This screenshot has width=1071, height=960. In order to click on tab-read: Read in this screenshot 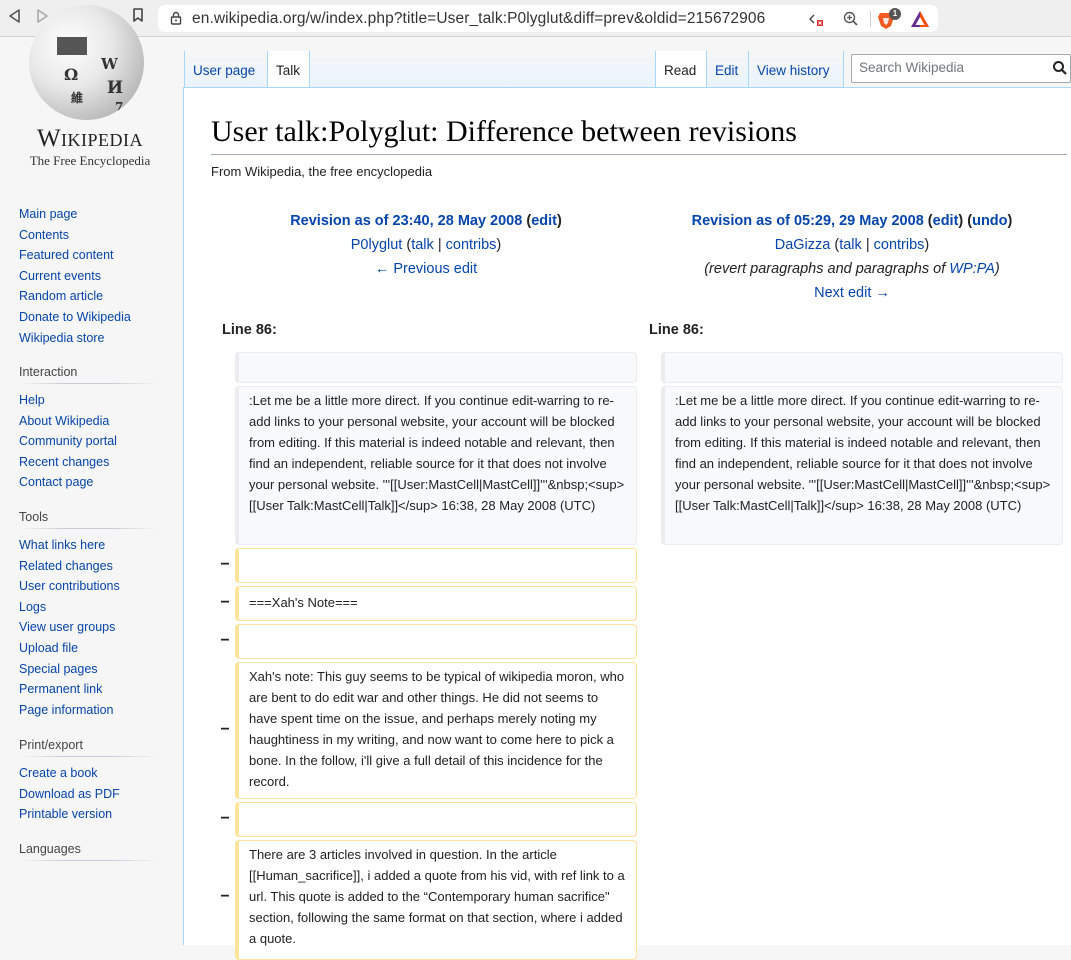, I will do `click(680, 69)`.